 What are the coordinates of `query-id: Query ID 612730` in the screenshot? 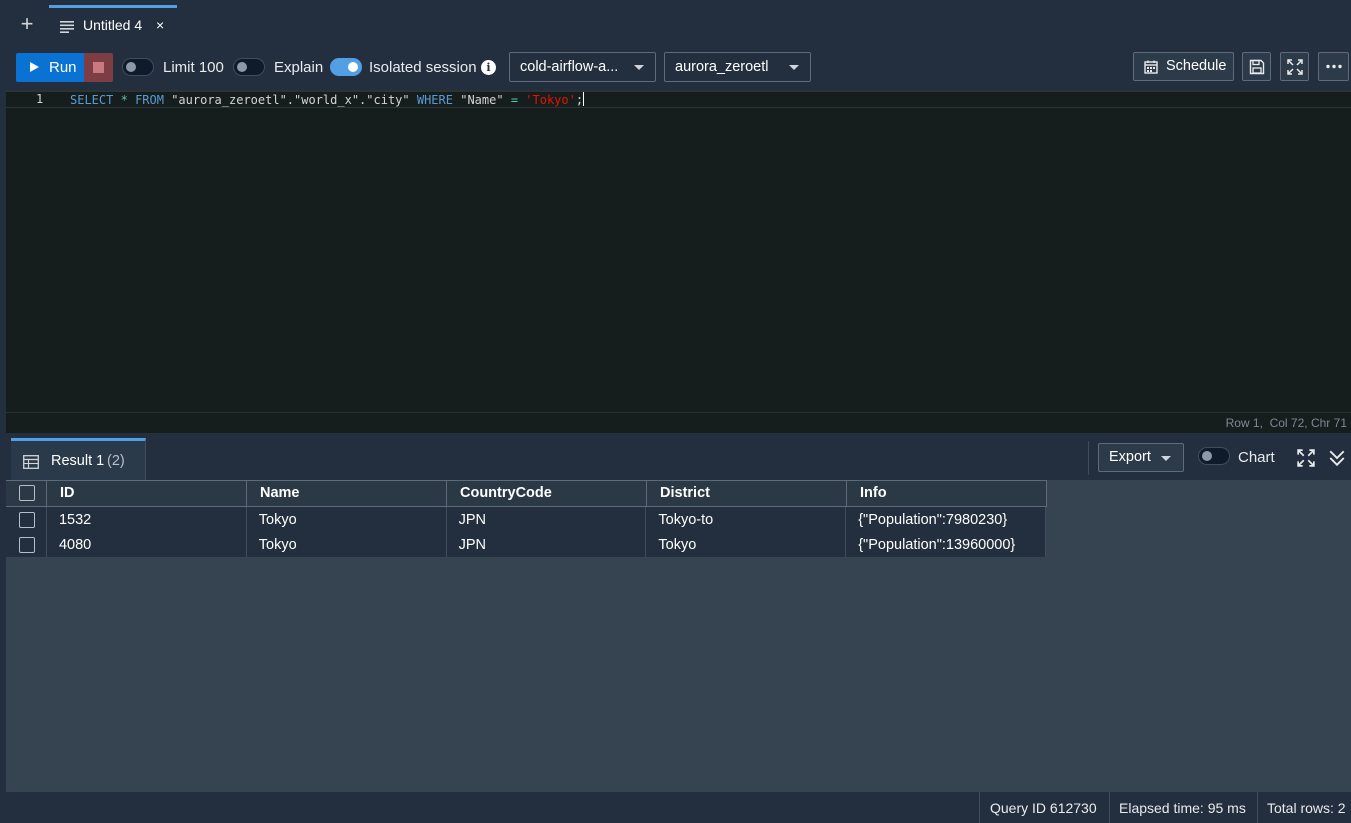 It's located at (1043, 808).